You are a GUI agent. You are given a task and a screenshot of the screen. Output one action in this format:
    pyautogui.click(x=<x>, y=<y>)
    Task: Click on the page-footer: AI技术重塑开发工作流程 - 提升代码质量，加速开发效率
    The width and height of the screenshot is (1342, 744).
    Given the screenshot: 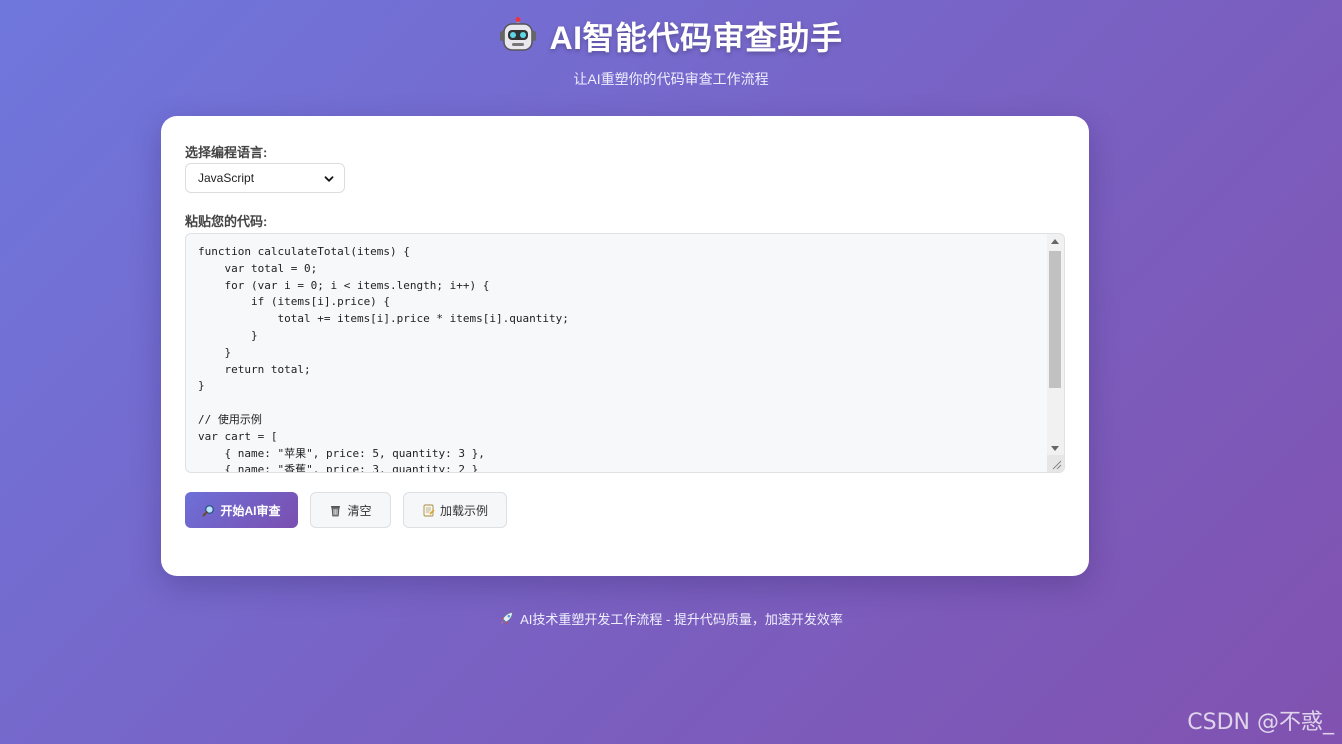 What is the action you would take?
    pyautogui.click(x=671, y=618)
    